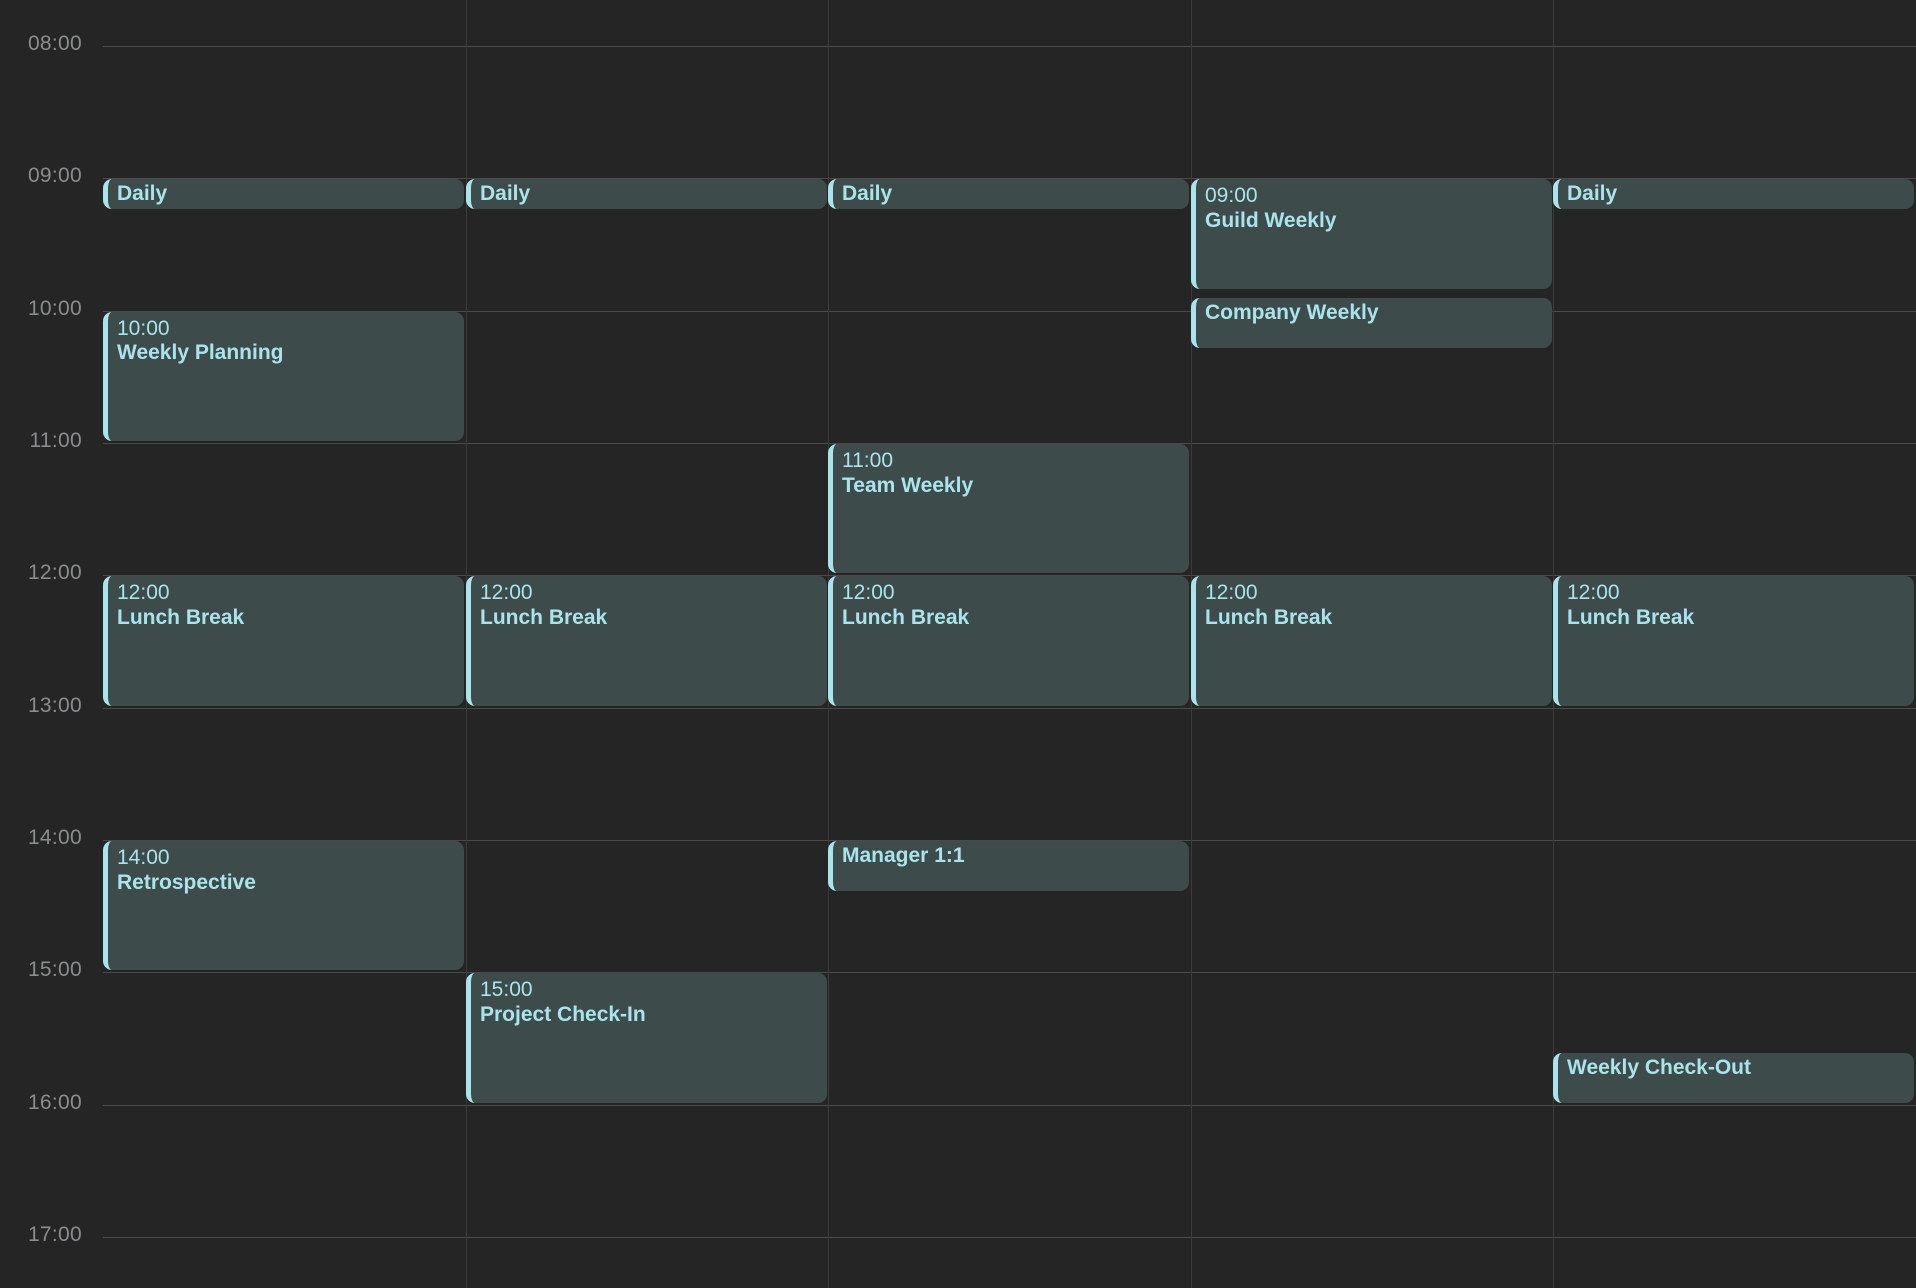  I want to click on hour-label: 09:00, so click(54, 176).